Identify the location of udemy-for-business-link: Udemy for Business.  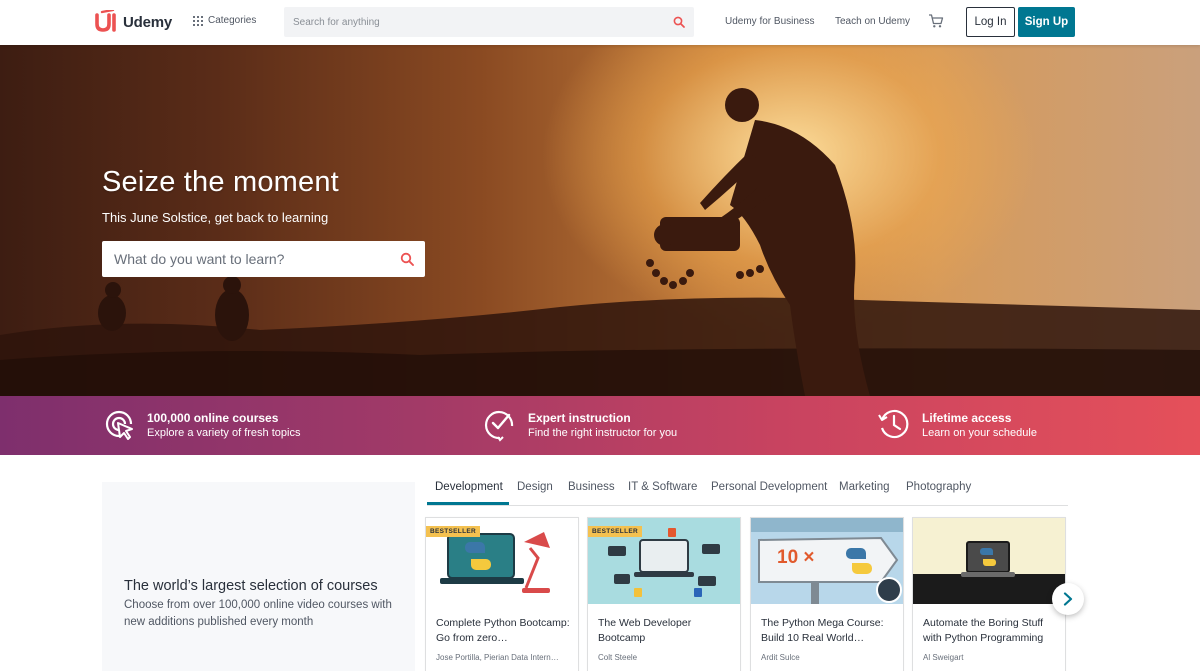
(769, 21).